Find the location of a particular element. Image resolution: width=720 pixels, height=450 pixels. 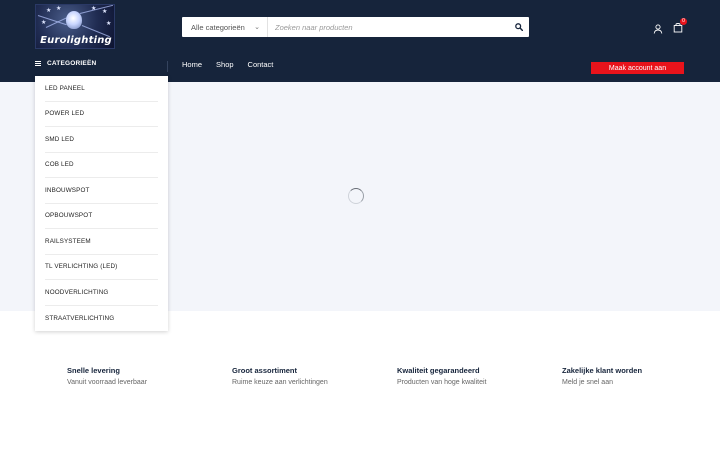

main-nav: Home Shop Contact is located at coordinates (234, 64).